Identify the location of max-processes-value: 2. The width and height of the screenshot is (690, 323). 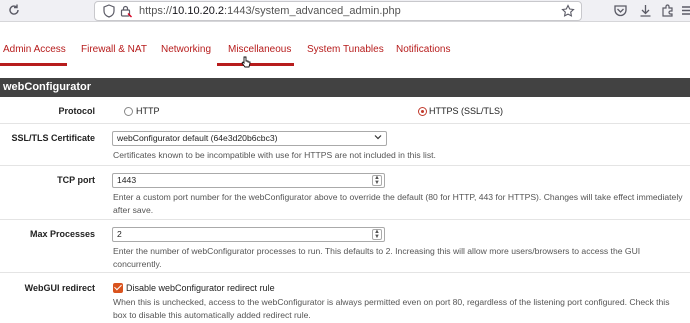
(119, 234).